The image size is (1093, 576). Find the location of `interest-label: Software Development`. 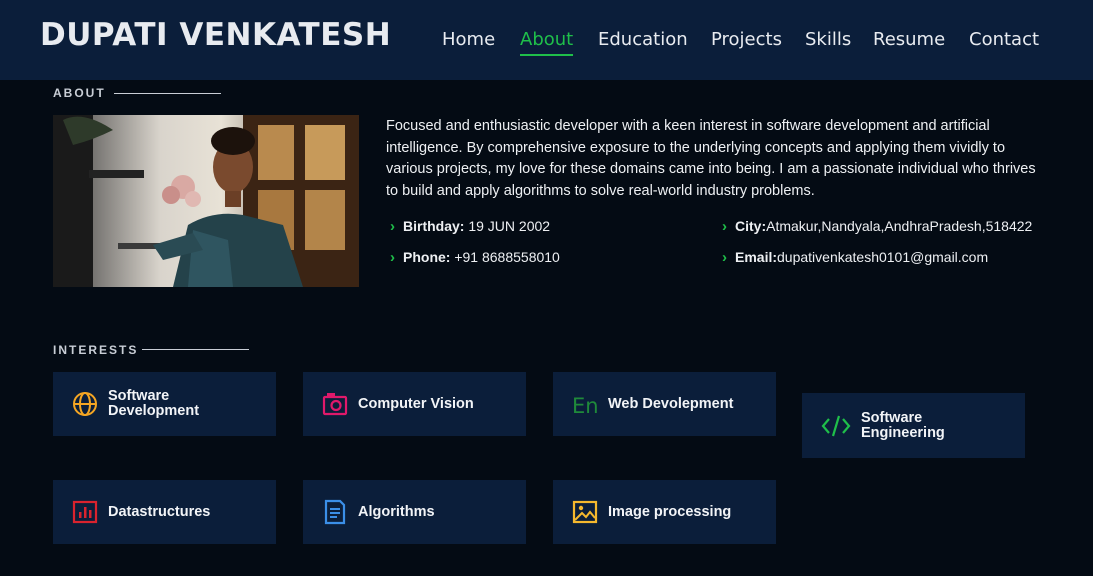

interest-label: Software Development is located at coordinates (153, 404).